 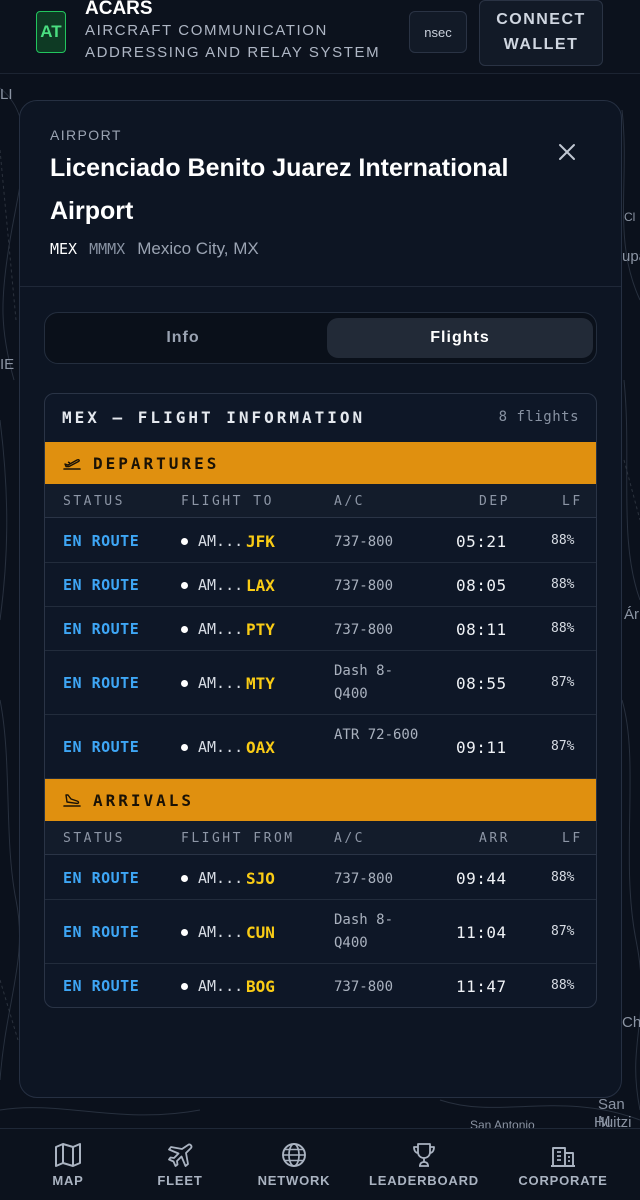 I want to click on aircraft-type: ATR 72-600, so click(x=376, y=735).